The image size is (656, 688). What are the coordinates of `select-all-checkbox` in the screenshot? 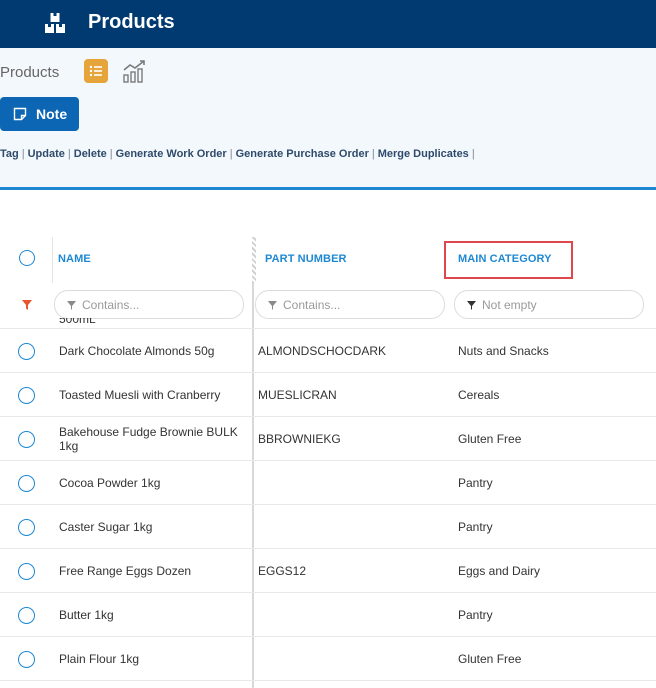 It's located at (27, 258).